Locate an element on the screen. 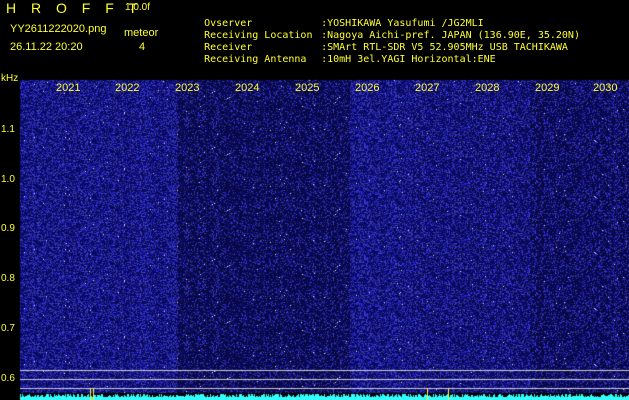 The image size is (629, 400). x-label: 2025 is located at coordinates (307, 88).